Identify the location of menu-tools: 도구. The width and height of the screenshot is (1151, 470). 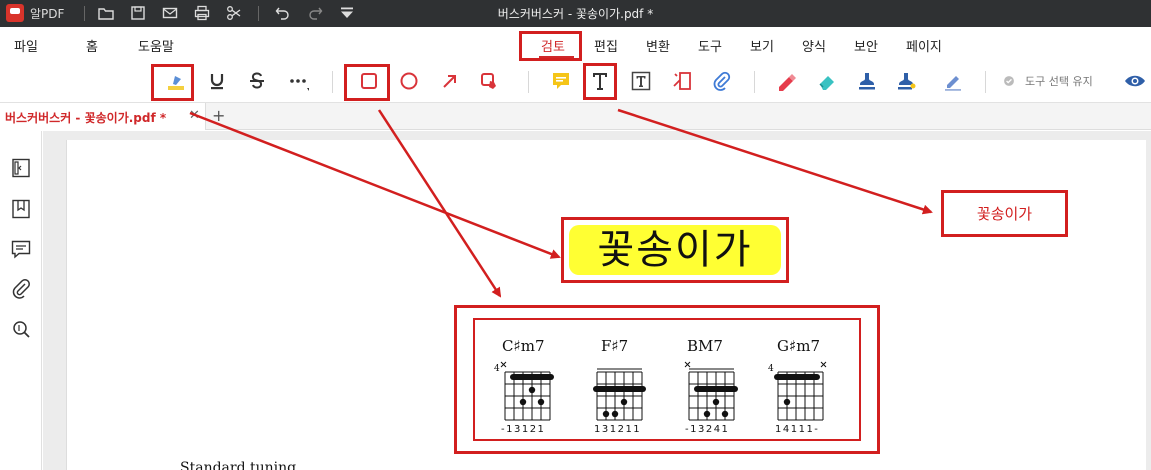
(710, 45).